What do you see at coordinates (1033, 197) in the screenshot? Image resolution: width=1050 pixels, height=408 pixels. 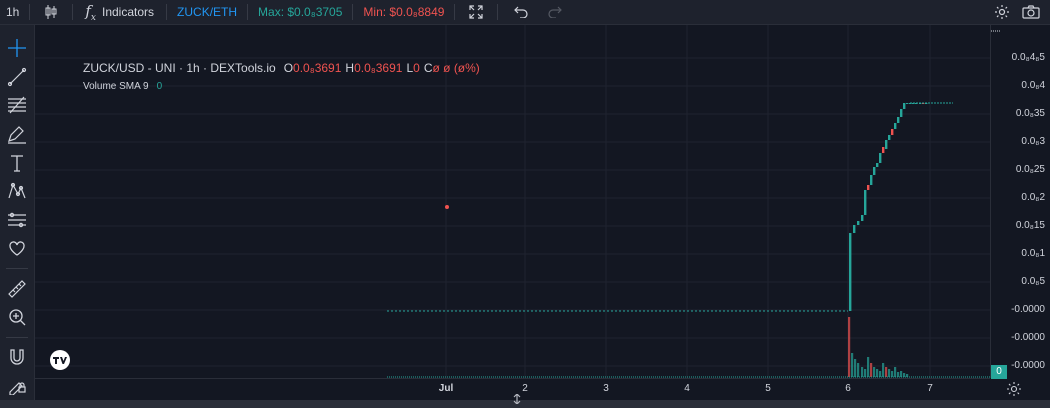 I see `price-axis-label: 0.0₈2` at bounding box center [1033, 197].